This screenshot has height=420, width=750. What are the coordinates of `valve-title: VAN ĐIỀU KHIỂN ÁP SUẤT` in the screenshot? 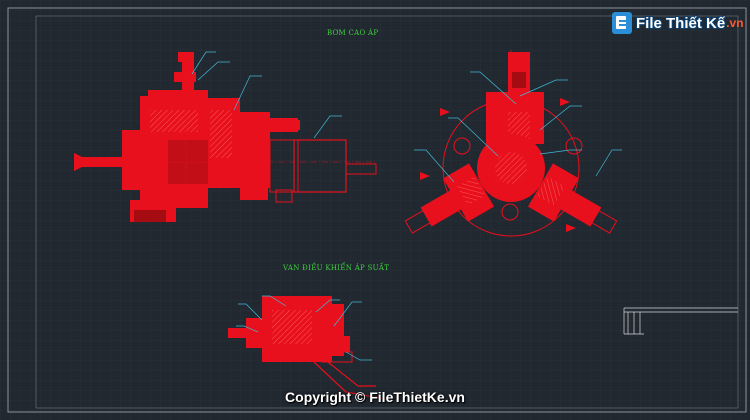 It's located at (336, 268).